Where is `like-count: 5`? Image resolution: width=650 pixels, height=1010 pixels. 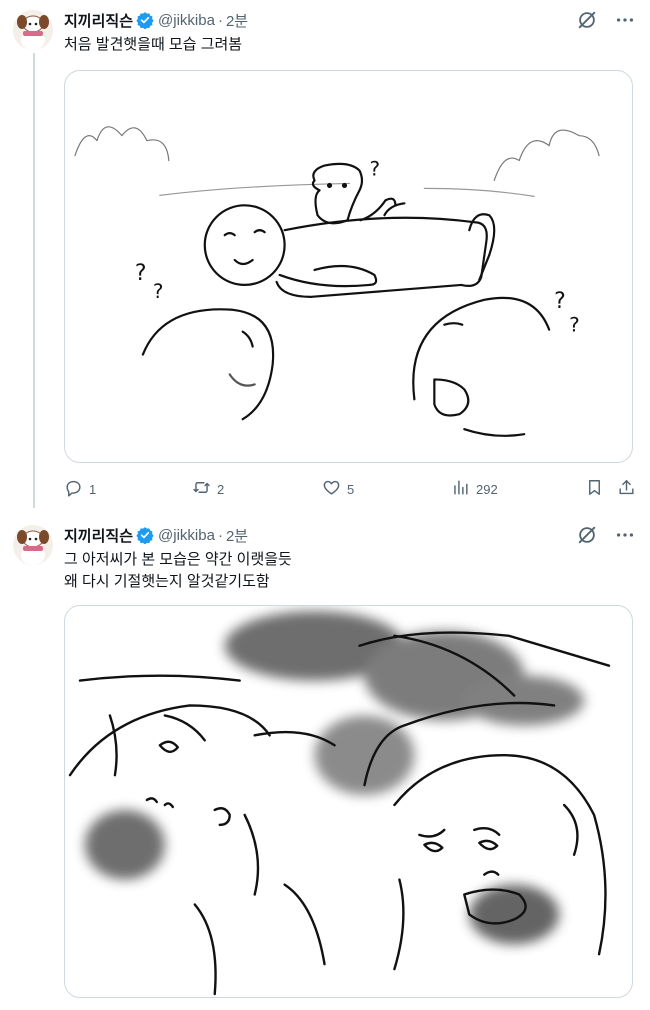
like-count: 5 is located at coordinates (351, 489).